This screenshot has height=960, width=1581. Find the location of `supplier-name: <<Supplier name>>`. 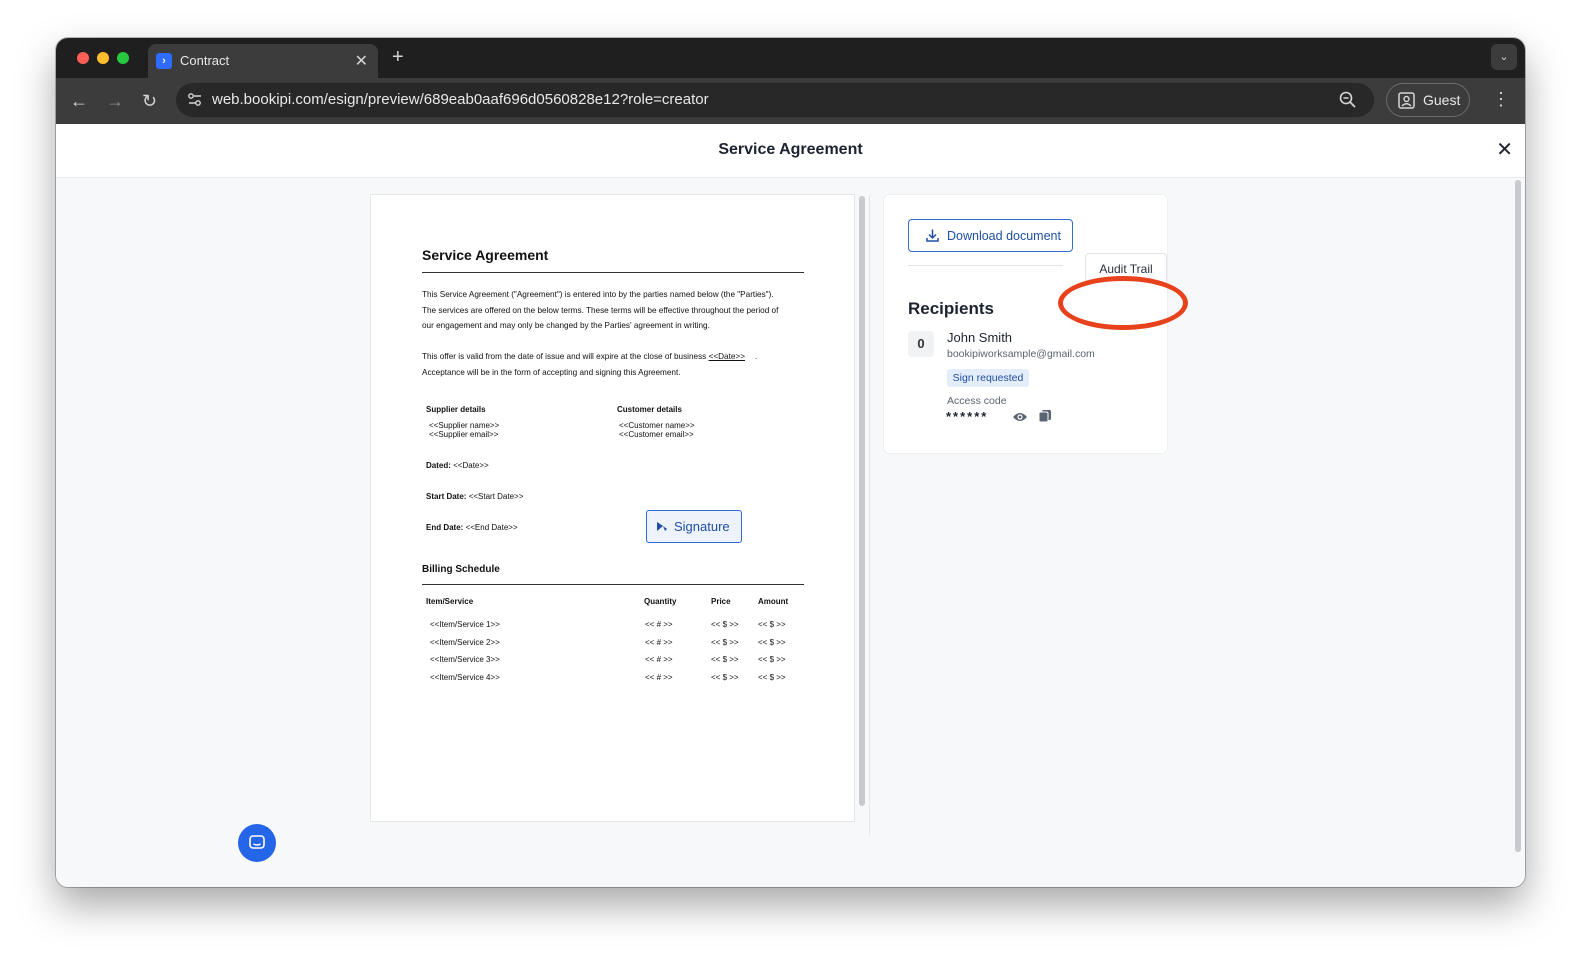

supplier-name: <<Supplier name>> is located at coordinates (464, 425).